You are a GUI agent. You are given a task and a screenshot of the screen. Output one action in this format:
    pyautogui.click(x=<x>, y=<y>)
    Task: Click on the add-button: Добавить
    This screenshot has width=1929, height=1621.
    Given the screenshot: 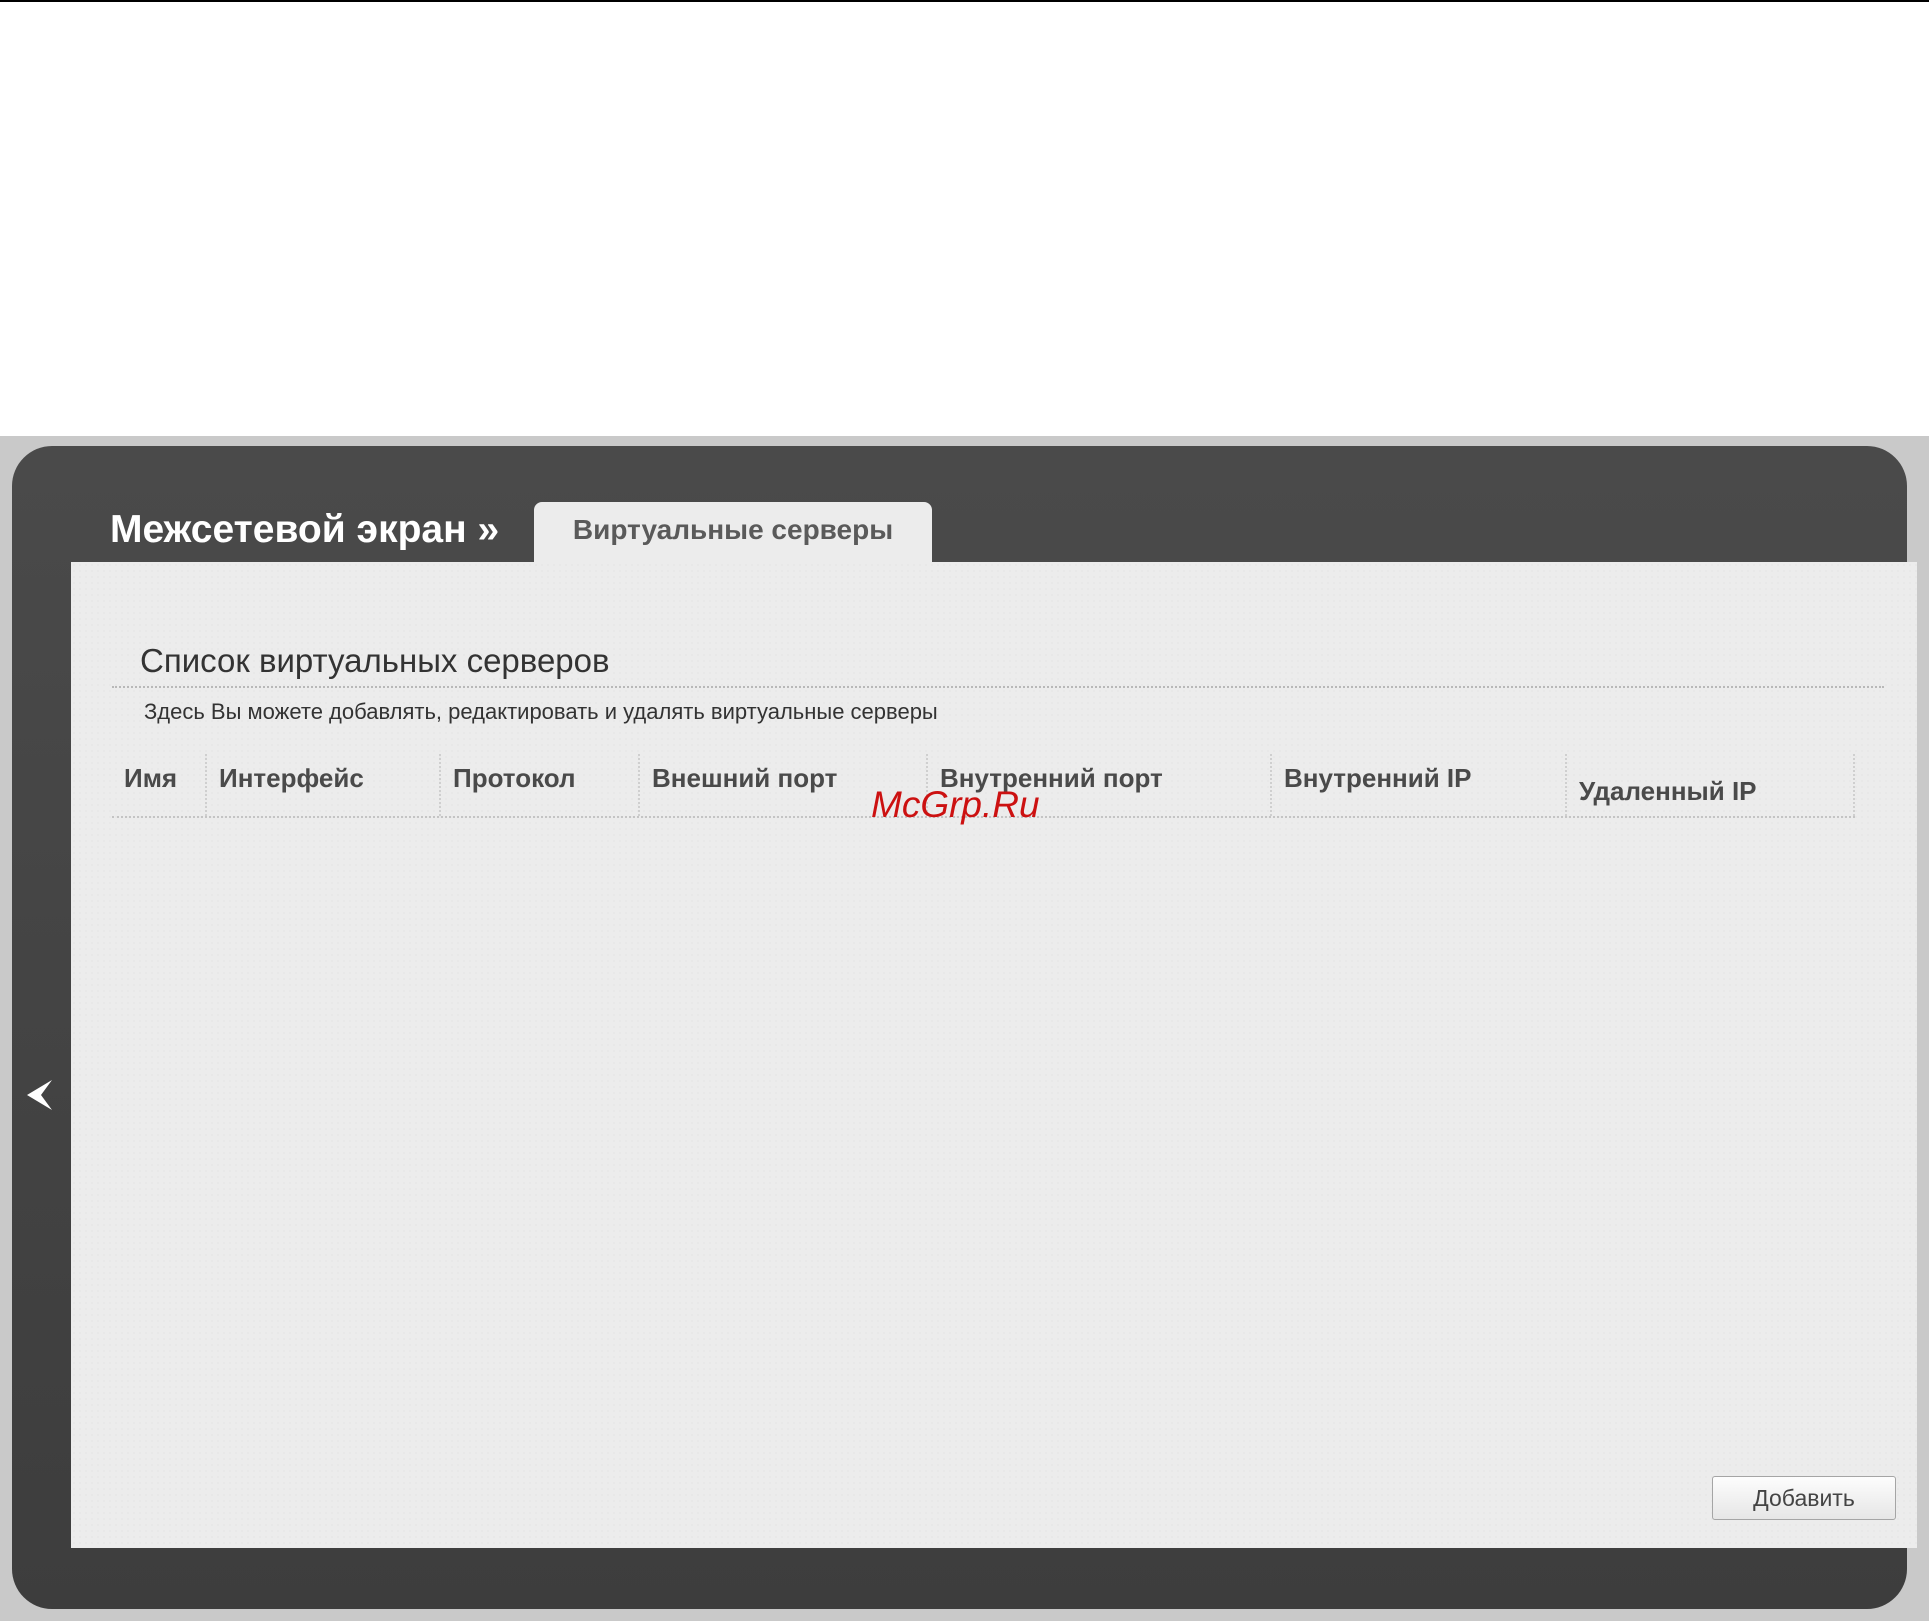 What is the action you would take?
    pyautogui.click(x=1804, y=1498)
    